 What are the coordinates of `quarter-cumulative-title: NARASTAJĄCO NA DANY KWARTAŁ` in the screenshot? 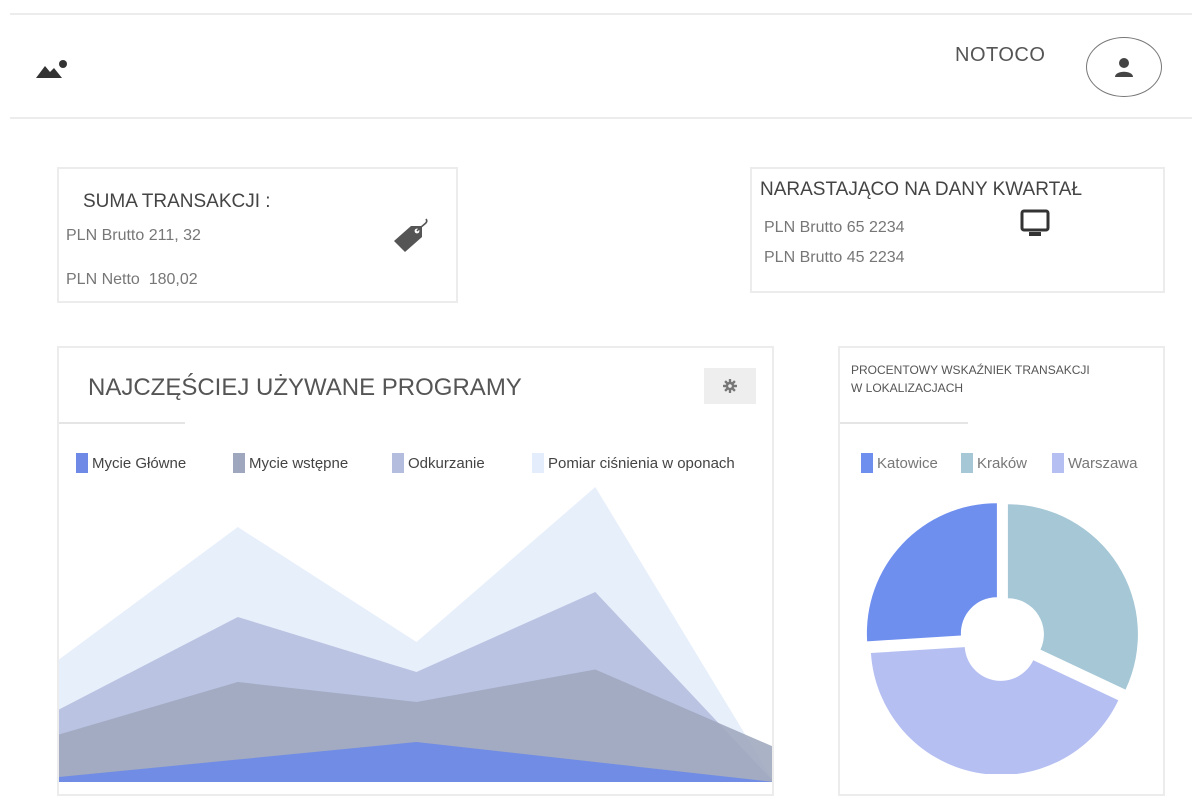 It's located at (921, 189).